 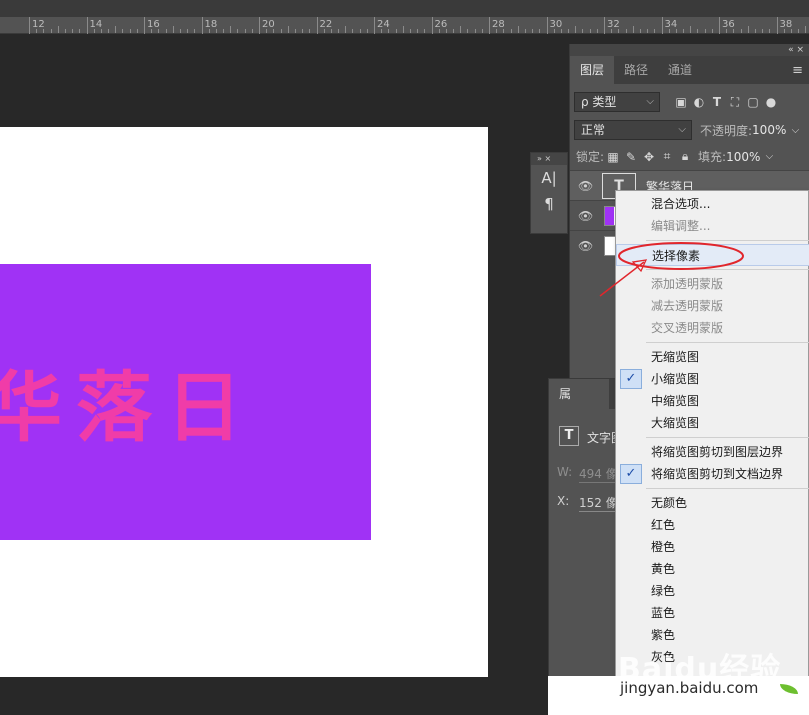 I want to click on filter-adjustment-icon: ◐, so click(x=699, y=102).